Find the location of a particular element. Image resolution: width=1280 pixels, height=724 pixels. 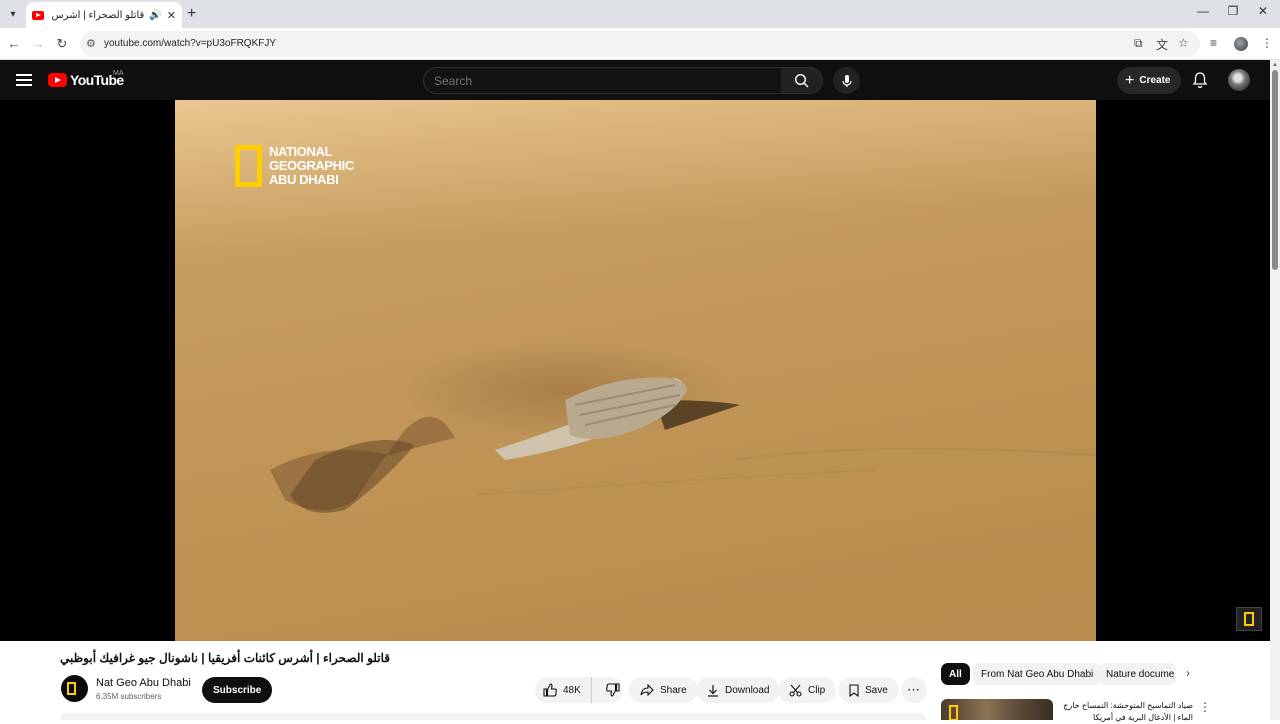

minimize-icon: — is located at coordinates (1203, 11).